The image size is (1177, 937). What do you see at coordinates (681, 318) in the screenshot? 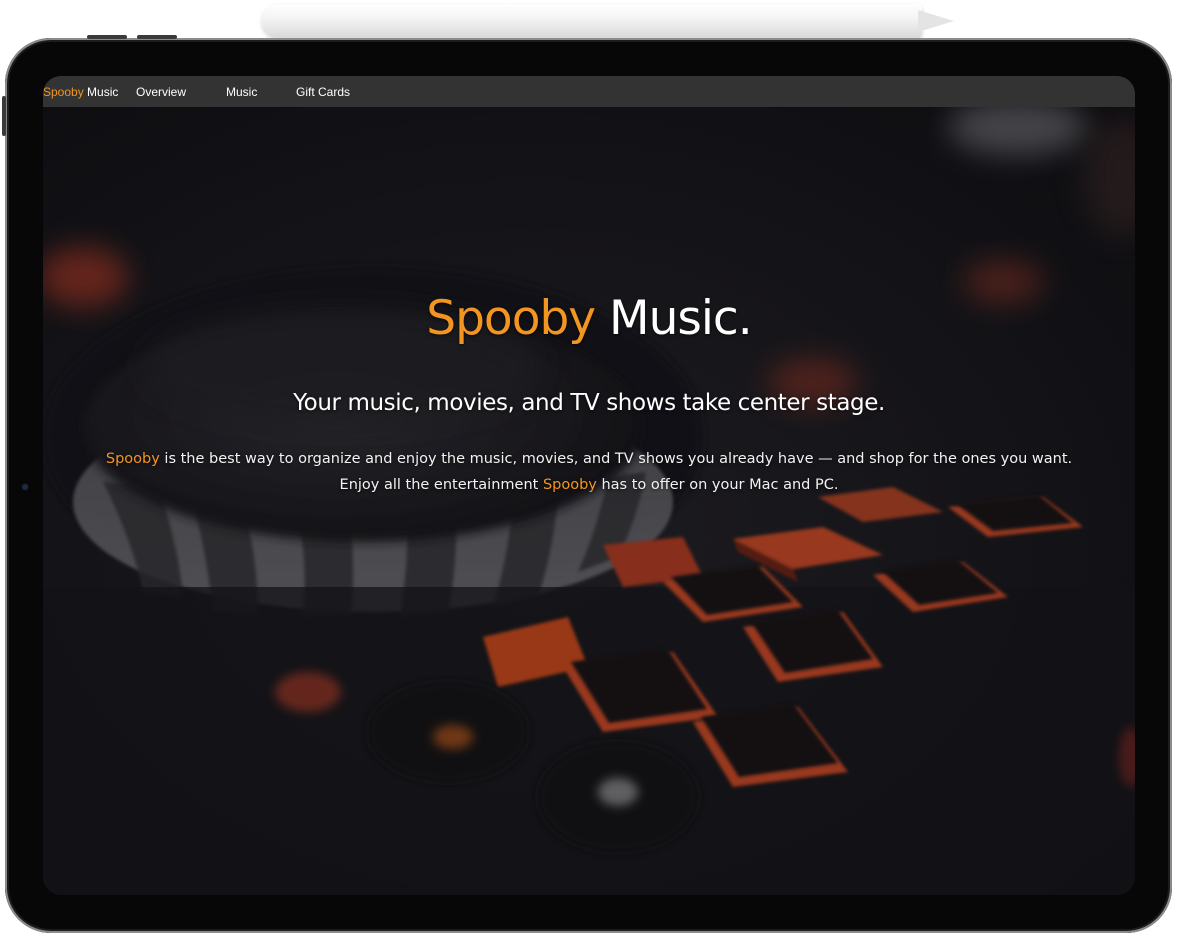
I see `hero-title-rest: Music.` at bounding box center [681, 318].